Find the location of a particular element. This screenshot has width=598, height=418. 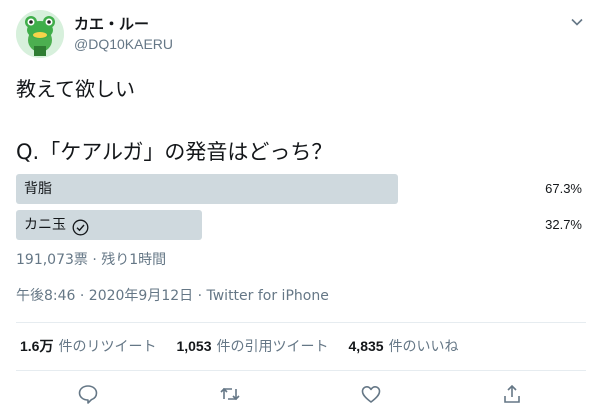

chevron-down-icon is located at coordinates (577, 21).